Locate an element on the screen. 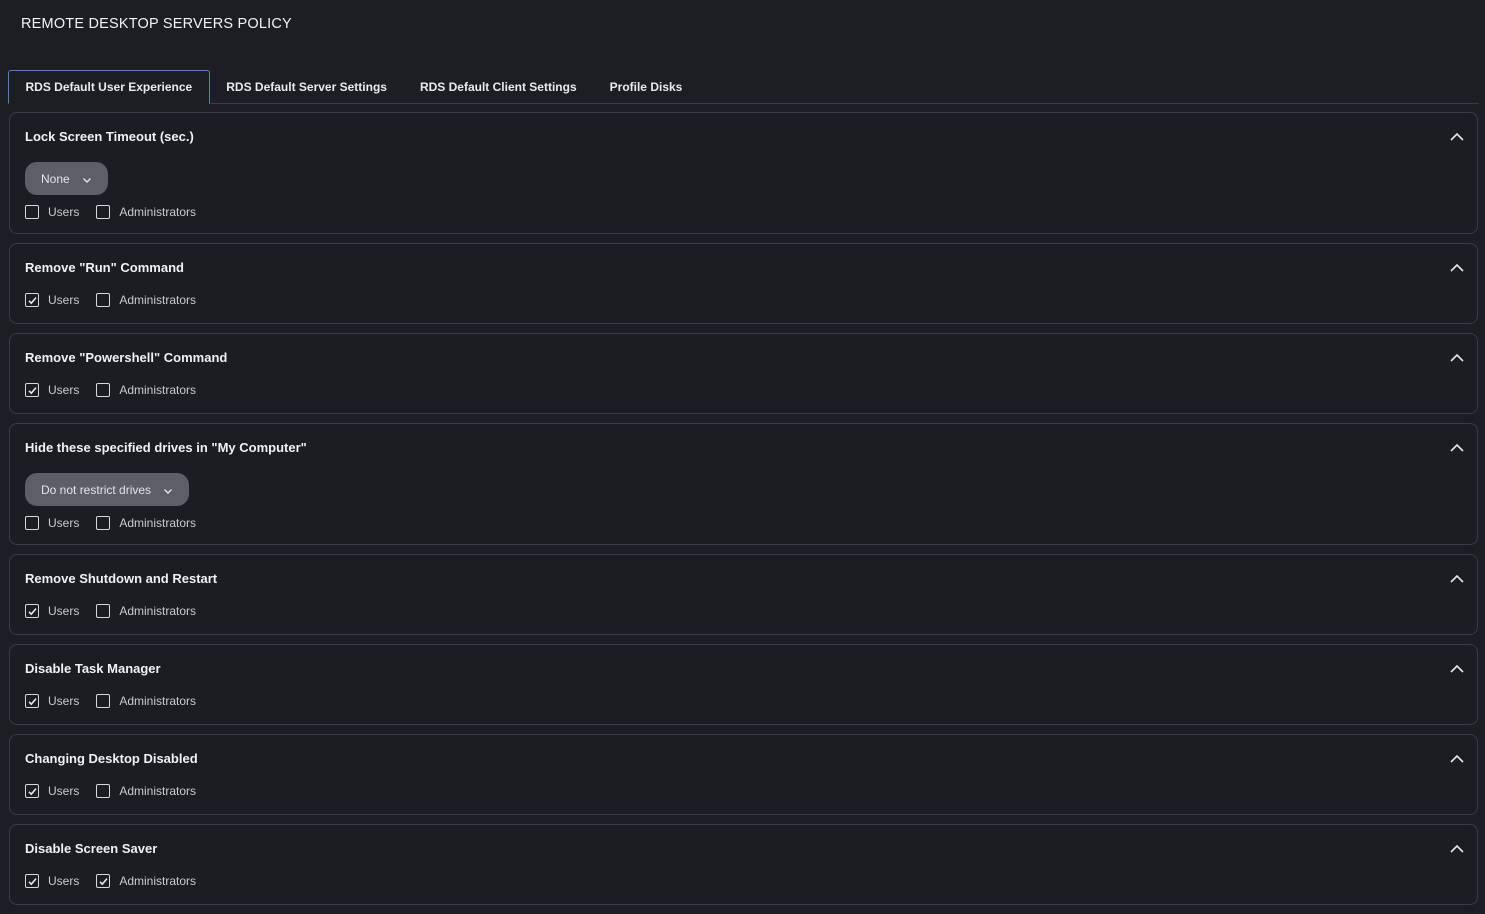  dropdown-value: None is located at coordinates (55, 178).